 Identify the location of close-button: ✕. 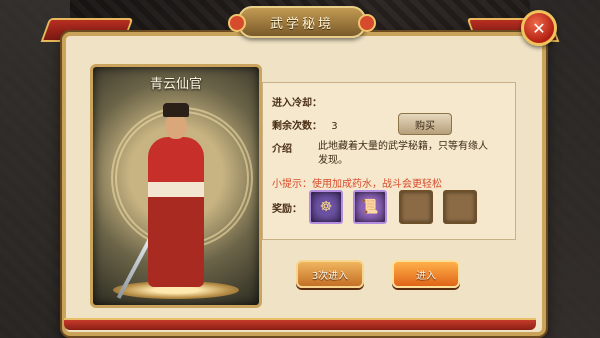
(539, 28).